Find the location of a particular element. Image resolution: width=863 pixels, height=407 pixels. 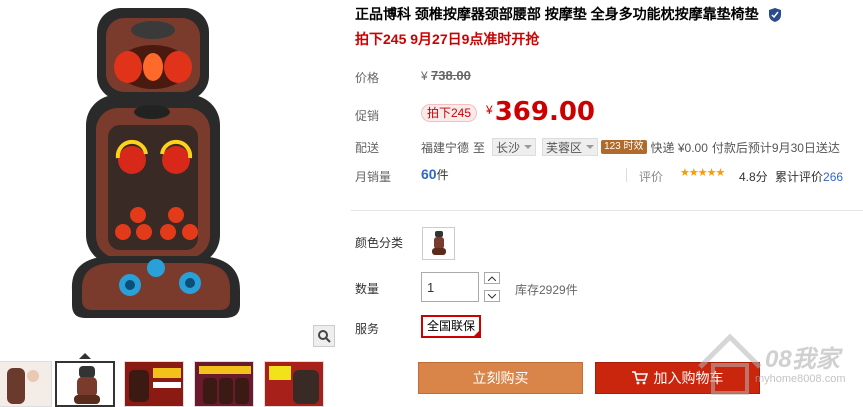

quantity-label: 数量 is located at coordinates (367, 289).